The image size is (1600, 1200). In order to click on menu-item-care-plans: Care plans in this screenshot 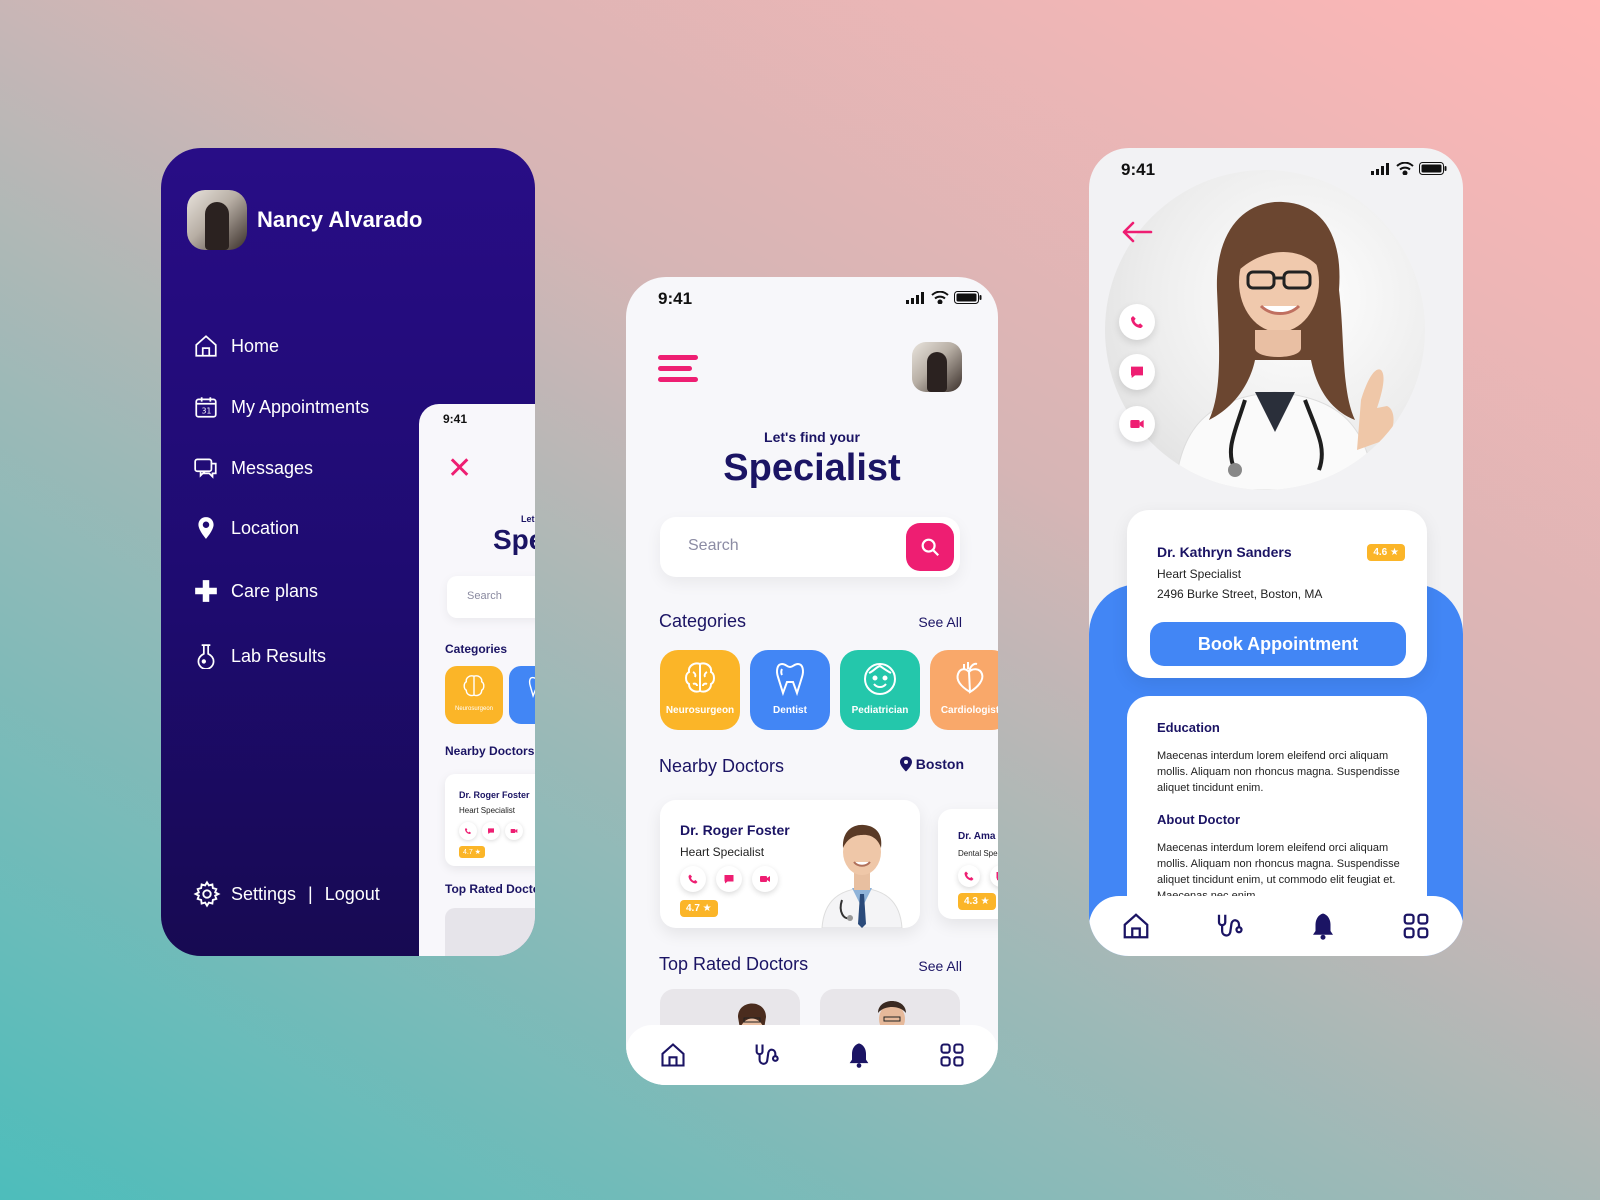, I will do `click(255, 591)`.